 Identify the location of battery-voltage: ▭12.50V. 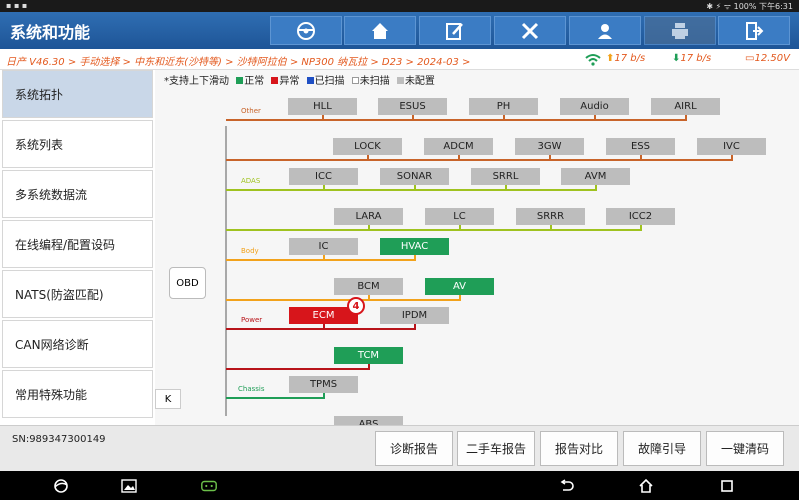
(767, 58).